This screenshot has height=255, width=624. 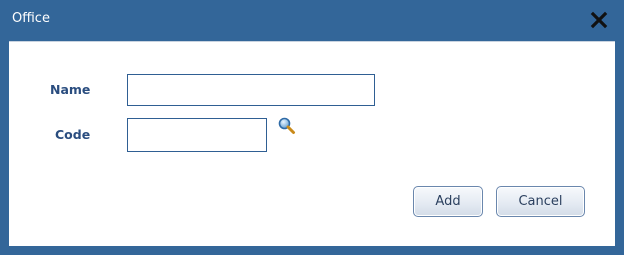 I want to click on name-label: Name, so click(x=70, y=89).